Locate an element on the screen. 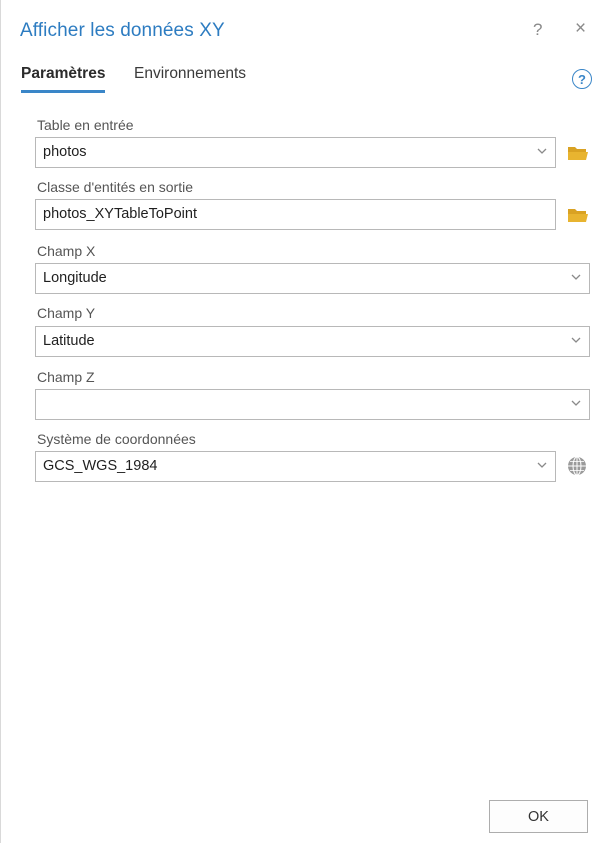 The image size is (600, 843). tab-environnements: Environnements is located at coordinates (190, 74).